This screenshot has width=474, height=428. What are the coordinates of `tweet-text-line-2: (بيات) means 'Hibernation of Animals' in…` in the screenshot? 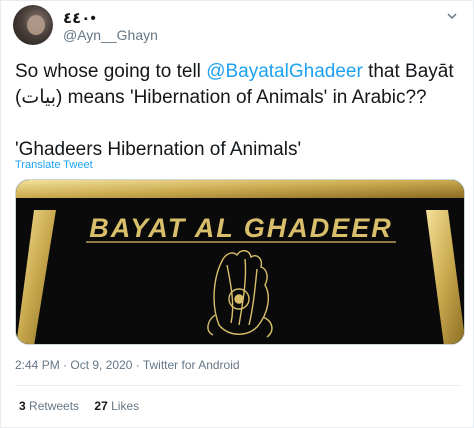 It's located at (221, 97).